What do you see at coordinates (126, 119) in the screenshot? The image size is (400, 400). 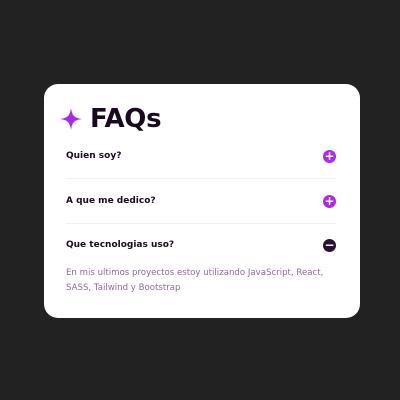 I see `page-title: FAQs` at bounding box center [126, 119].